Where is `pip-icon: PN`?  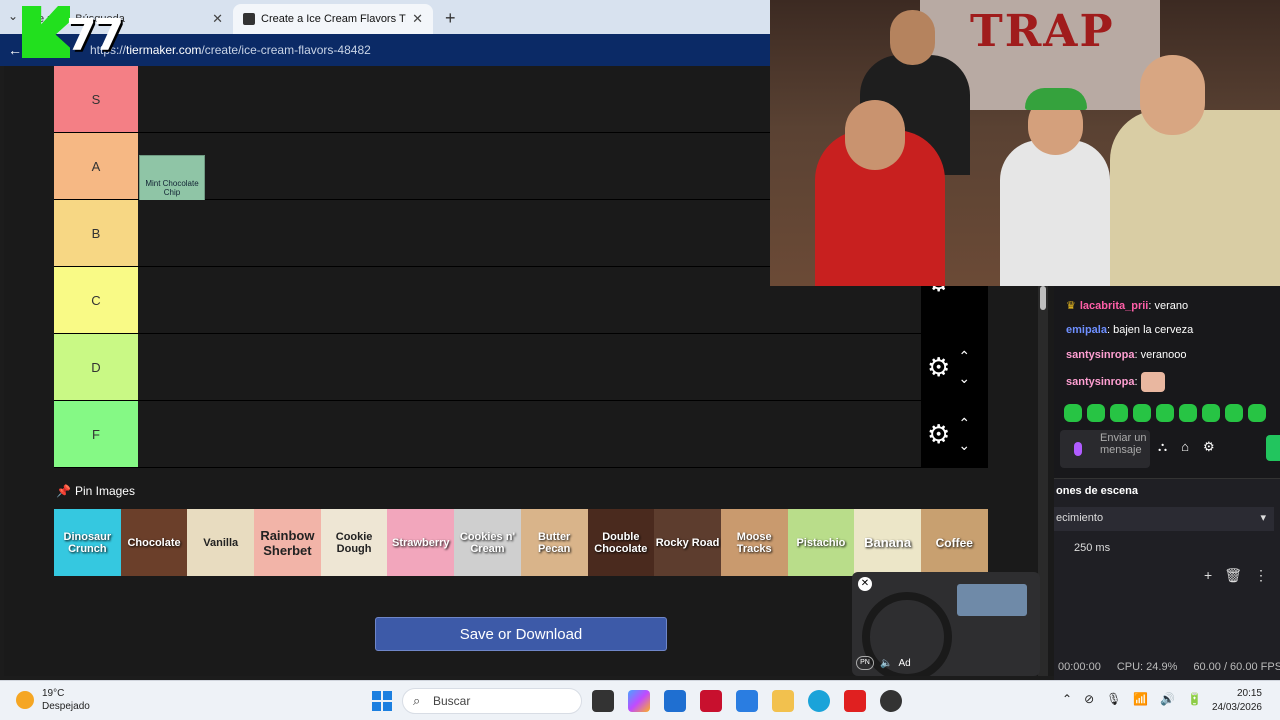
pip-icon: PN is located at coordinates (865, 663).